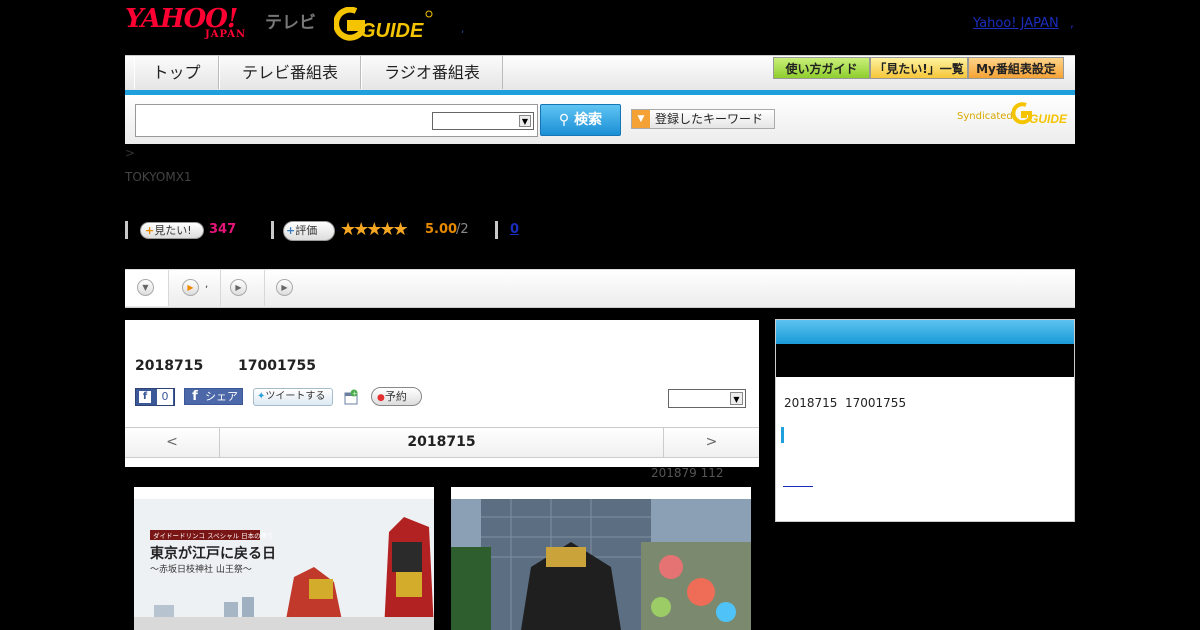 The width and height of the screenshot is (1200, 630). I want to click on side-panel-title-area, so click(925, 360).